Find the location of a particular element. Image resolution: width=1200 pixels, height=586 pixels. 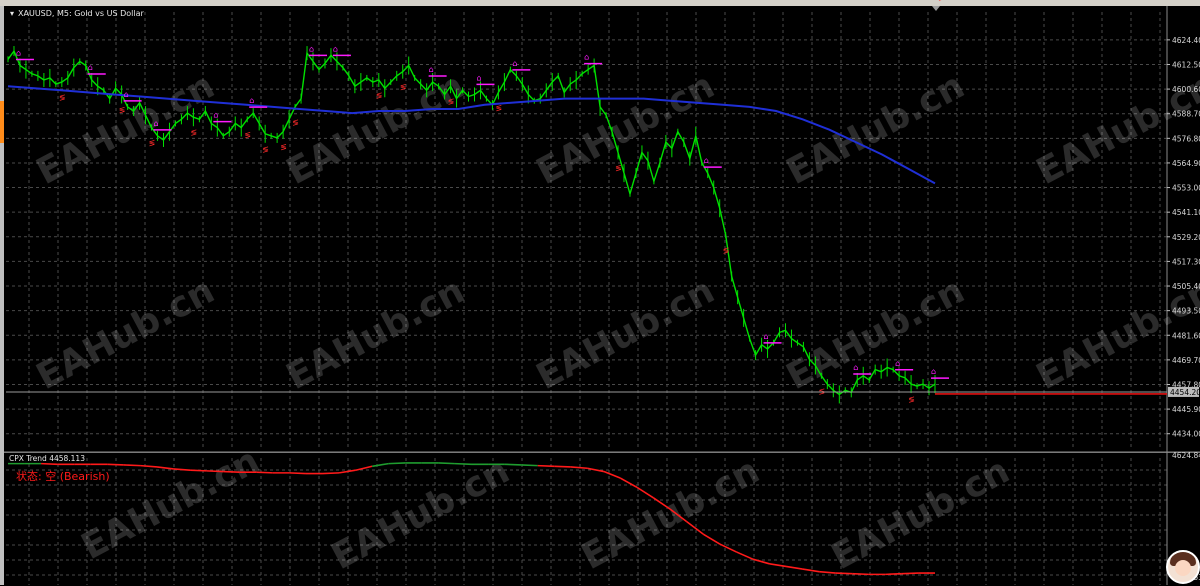

price-axis-label: 4434.00 is located at coordinates (1186, 434).